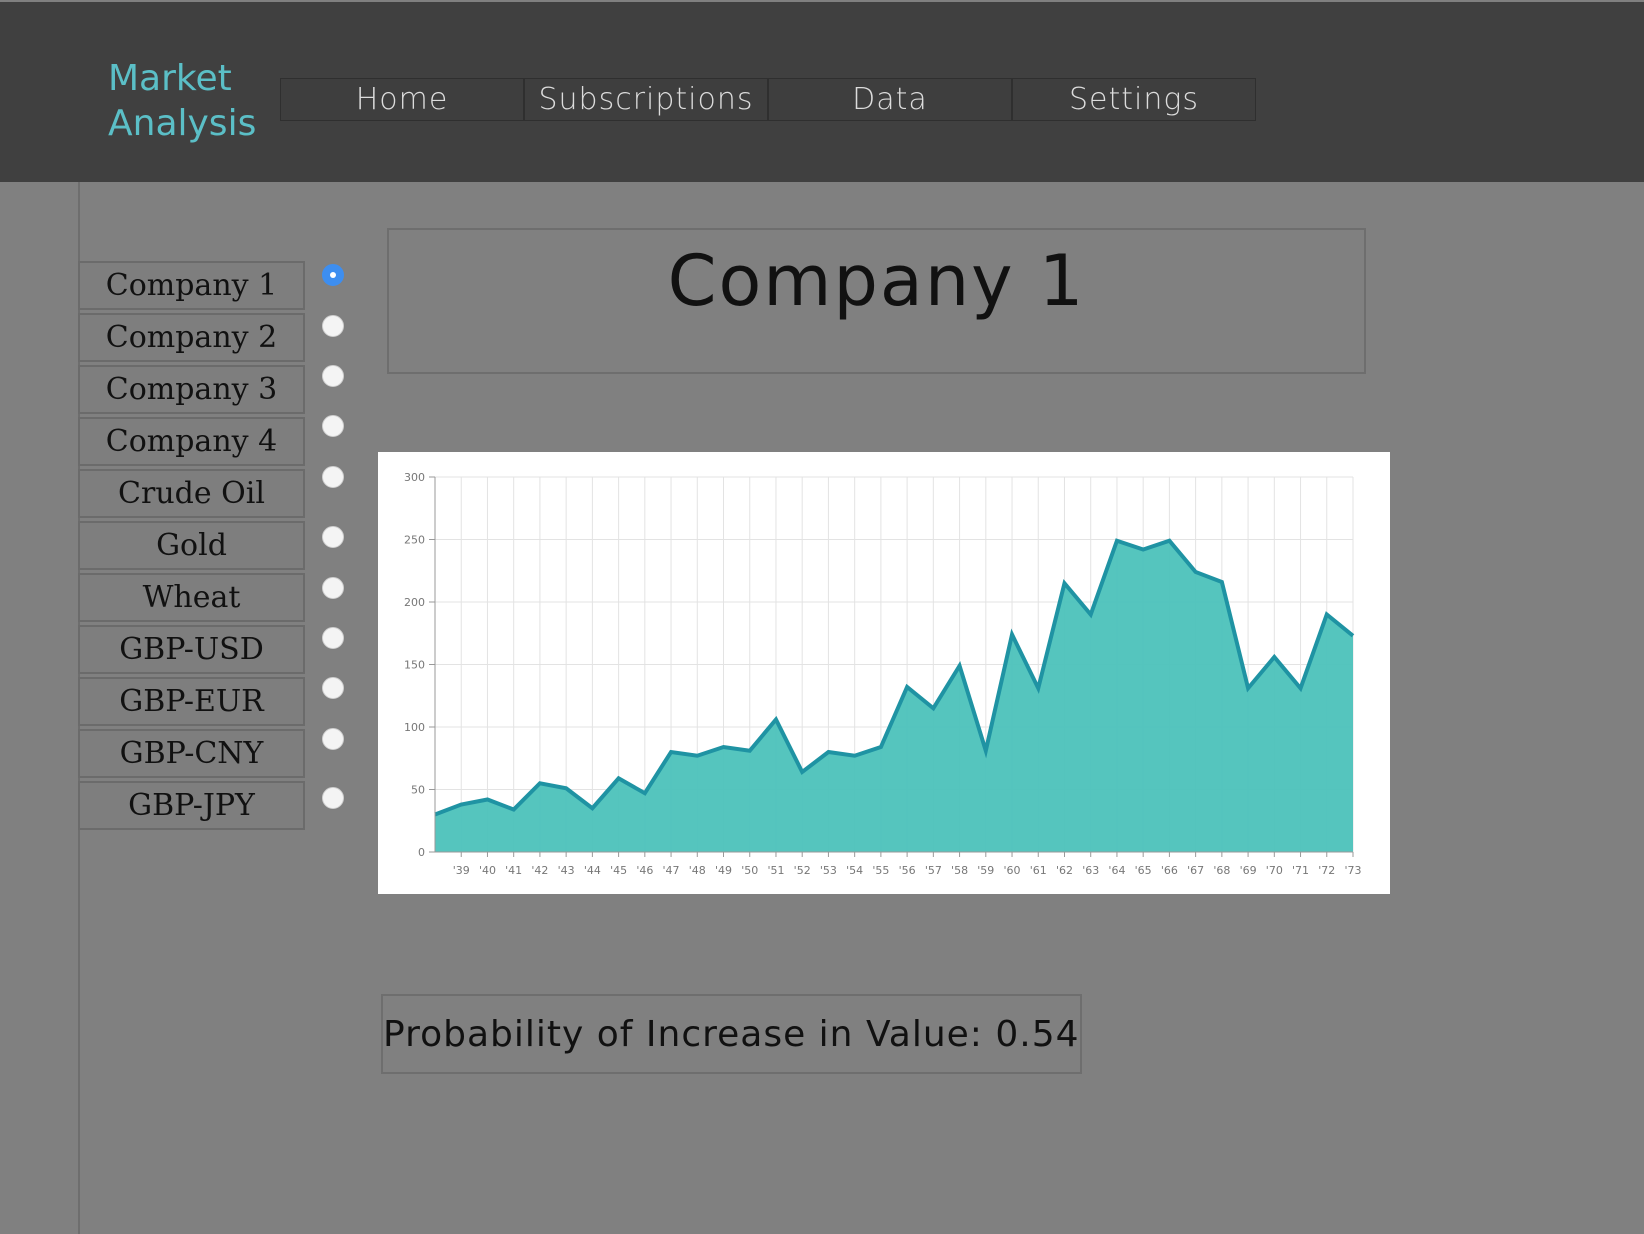  What do you see at coordinates (333, 688) in the screenshot?
I see `radio-gbp-eur` at bounding box center [333, 688].